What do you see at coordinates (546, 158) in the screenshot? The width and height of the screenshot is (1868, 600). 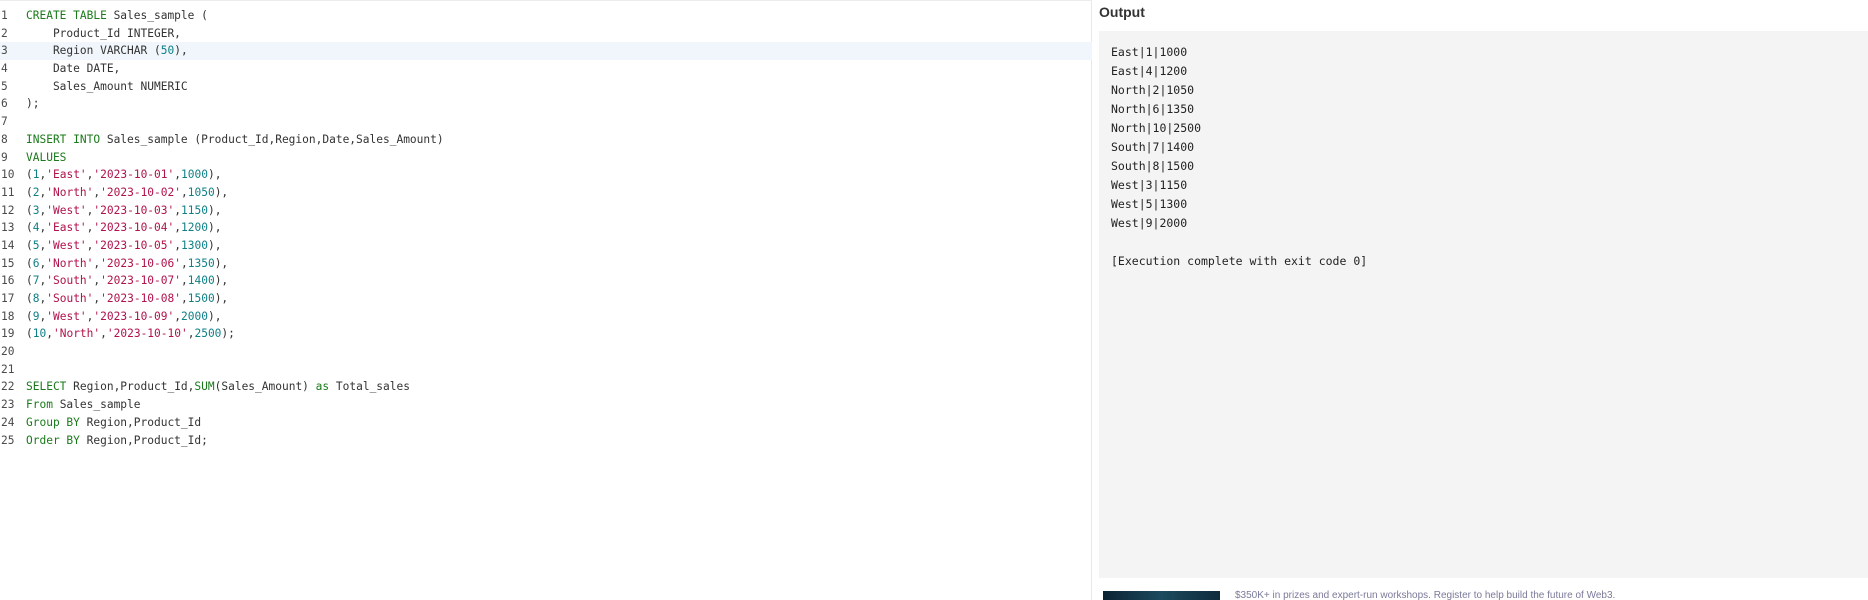 I see `code-line: 9 VALUES` at bounding box center [546, 158].